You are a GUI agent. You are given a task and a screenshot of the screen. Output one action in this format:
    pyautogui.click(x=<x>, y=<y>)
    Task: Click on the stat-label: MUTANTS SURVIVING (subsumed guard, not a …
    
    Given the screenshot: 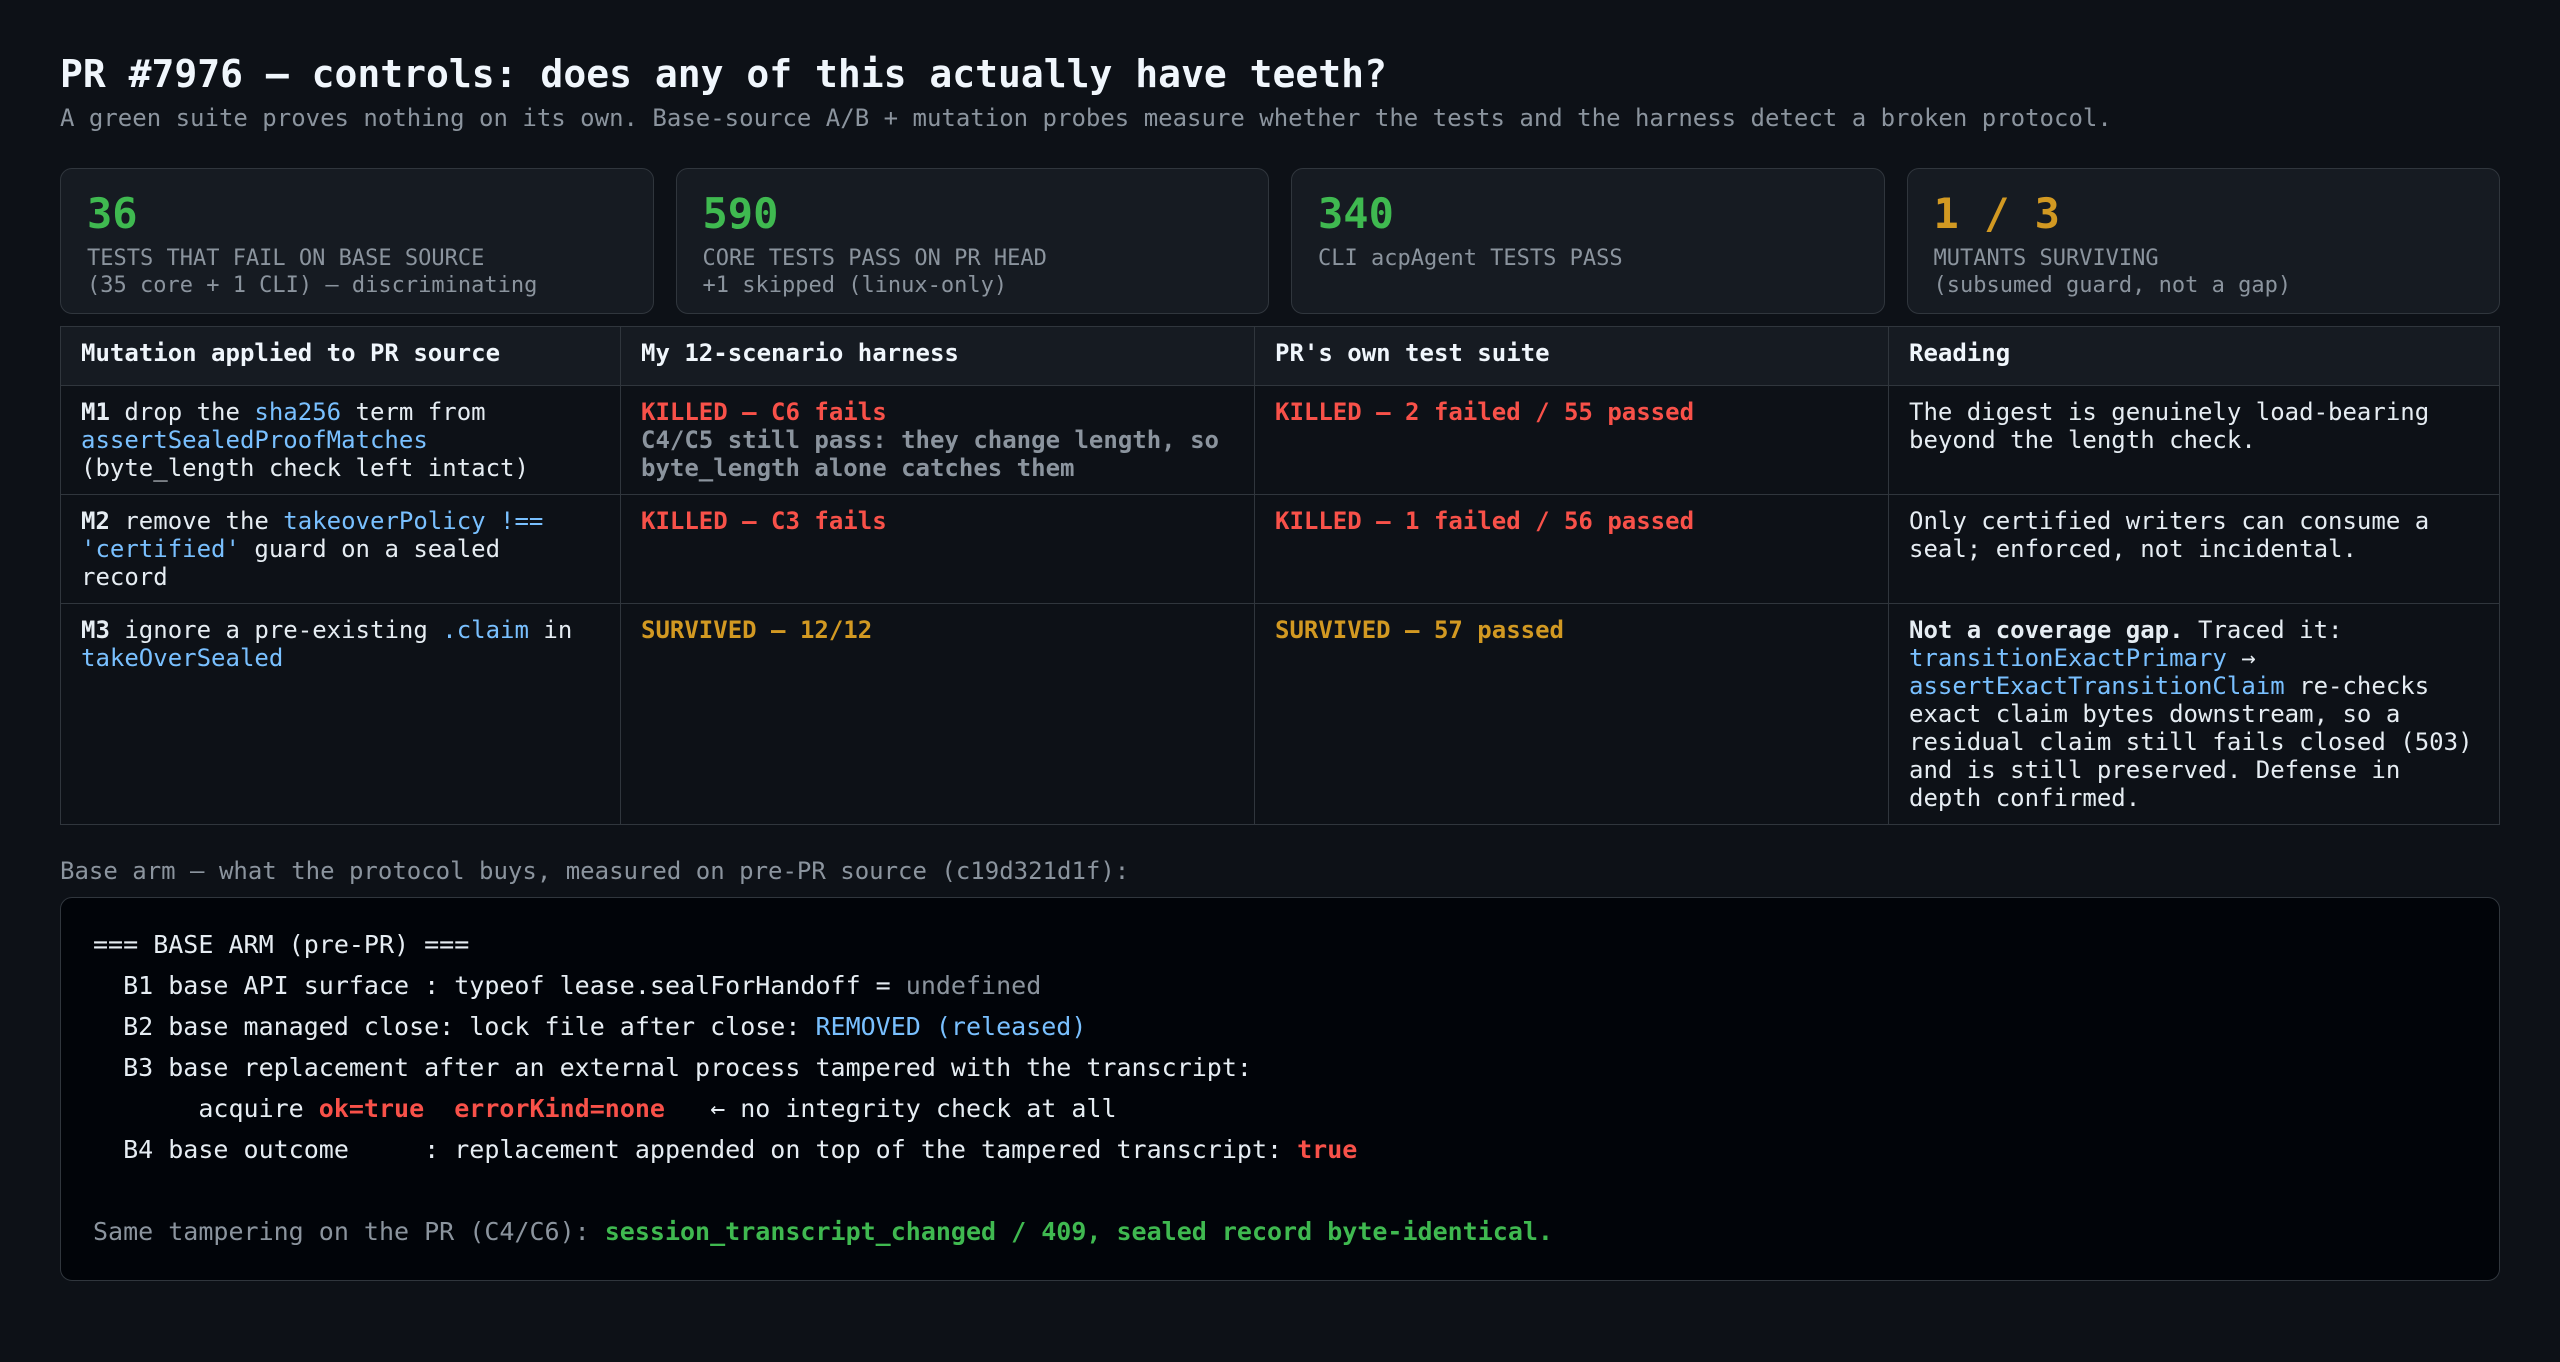 What is the action you would take?
    pyautogui.click(x=2112, y=272)
    